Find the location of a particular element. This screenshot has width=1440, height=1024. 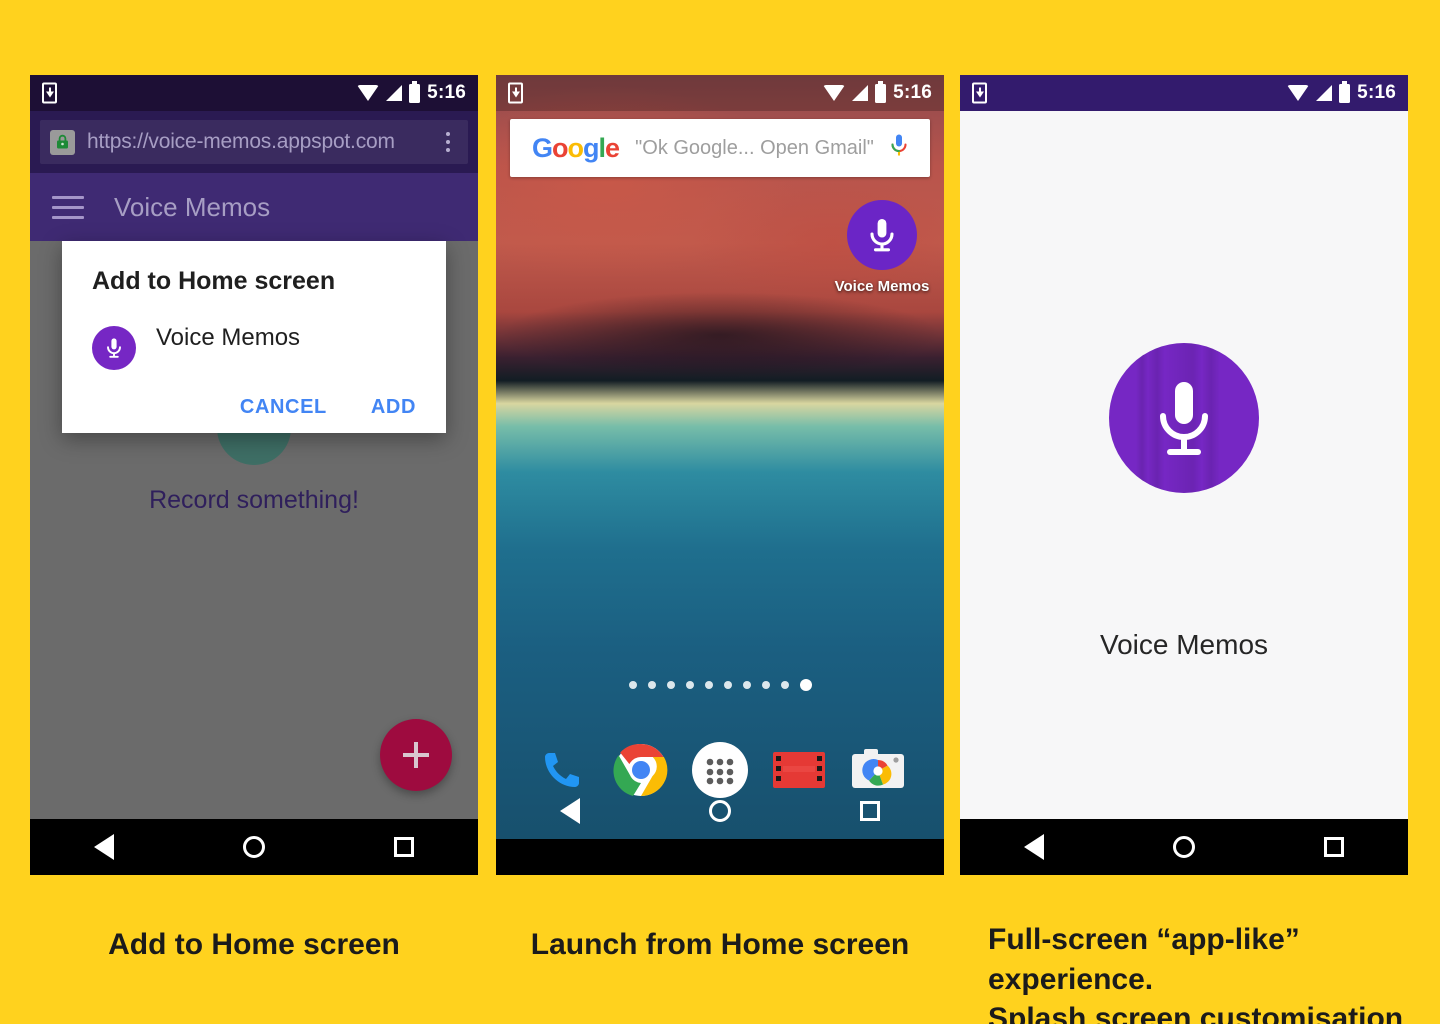

splash-app-title: Voice Memos is located at coordinates (1184, 644).